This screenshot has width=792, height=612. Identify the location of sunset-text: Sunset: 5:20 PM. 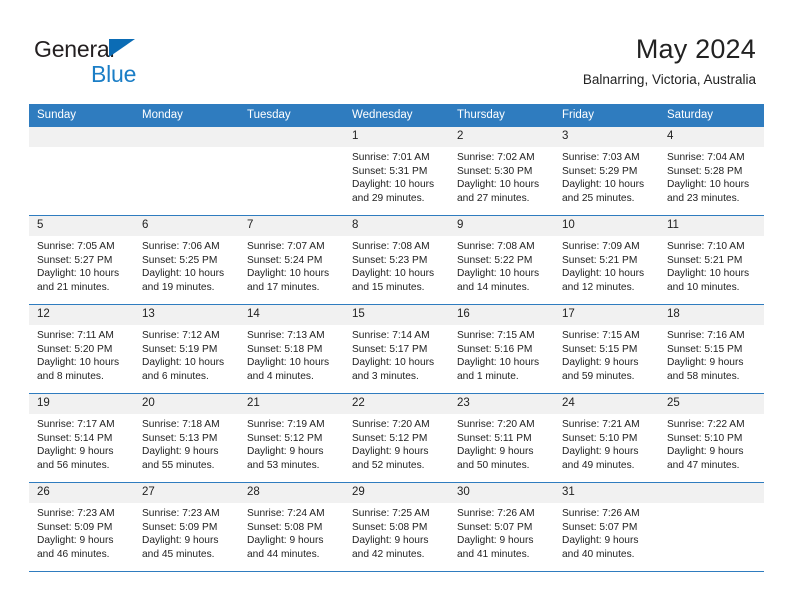
(75, 349).